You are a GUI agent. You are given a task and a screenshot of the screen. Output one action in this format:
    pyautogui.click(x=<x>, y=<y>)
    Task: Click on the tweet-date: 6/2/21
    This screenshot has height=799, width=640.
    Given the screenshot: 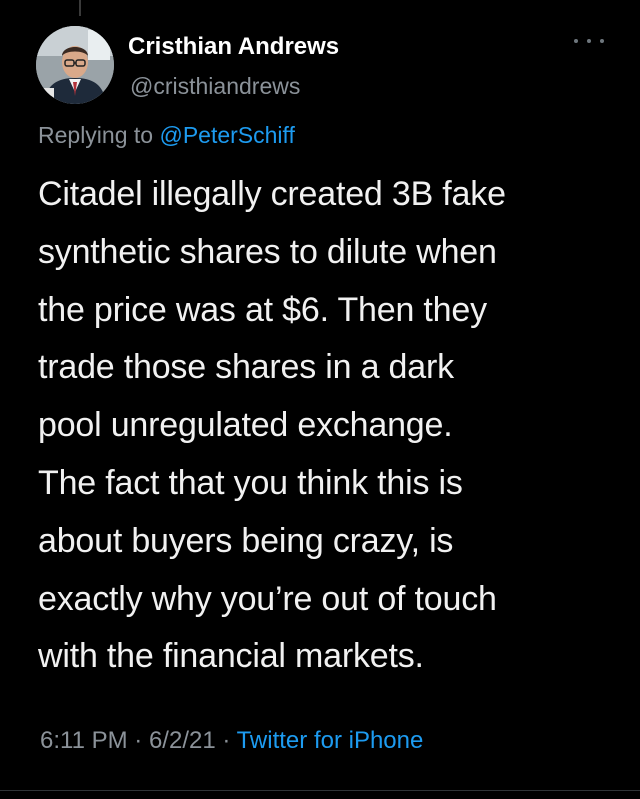 What is the action you would take?
    pyautogui.click(x=182, y=740)
    